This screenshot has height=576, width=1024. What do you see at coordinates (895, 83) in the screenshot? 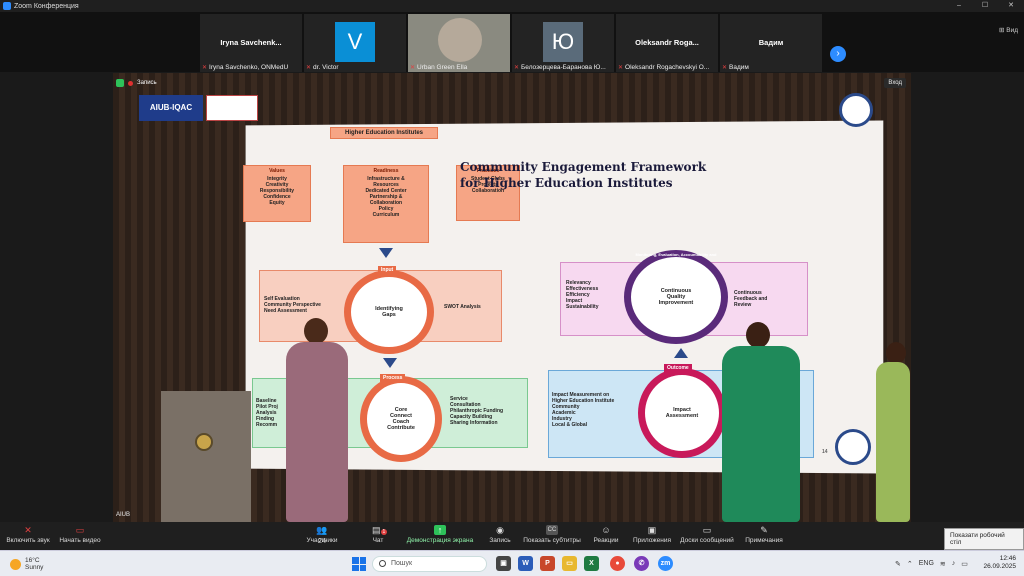
I see `enter-button: Вход` at bounding box center [895, 83].